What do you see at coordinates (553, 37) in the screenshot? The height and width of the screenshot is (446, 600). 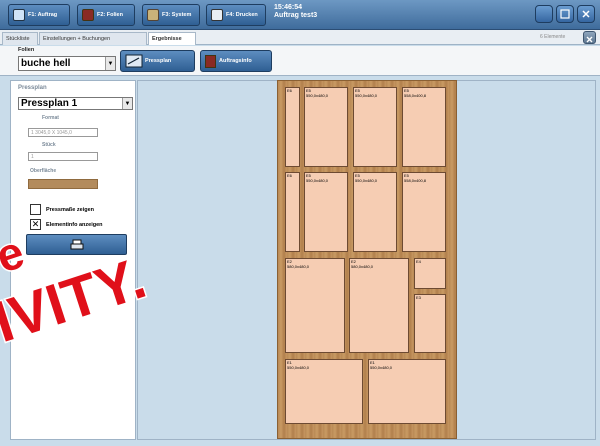 I see `element-count: 6 Elemente` at bounding box center [553, 37].